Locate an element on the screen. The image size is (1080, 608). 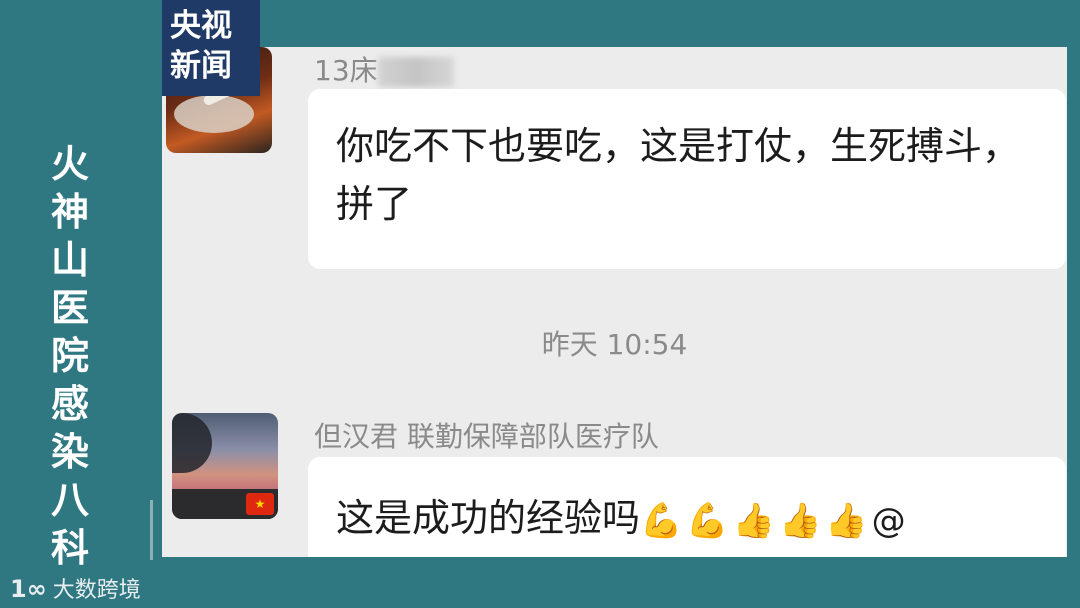
watermark: 1∞ 大数跨境 is located at coordinates (75, 588).